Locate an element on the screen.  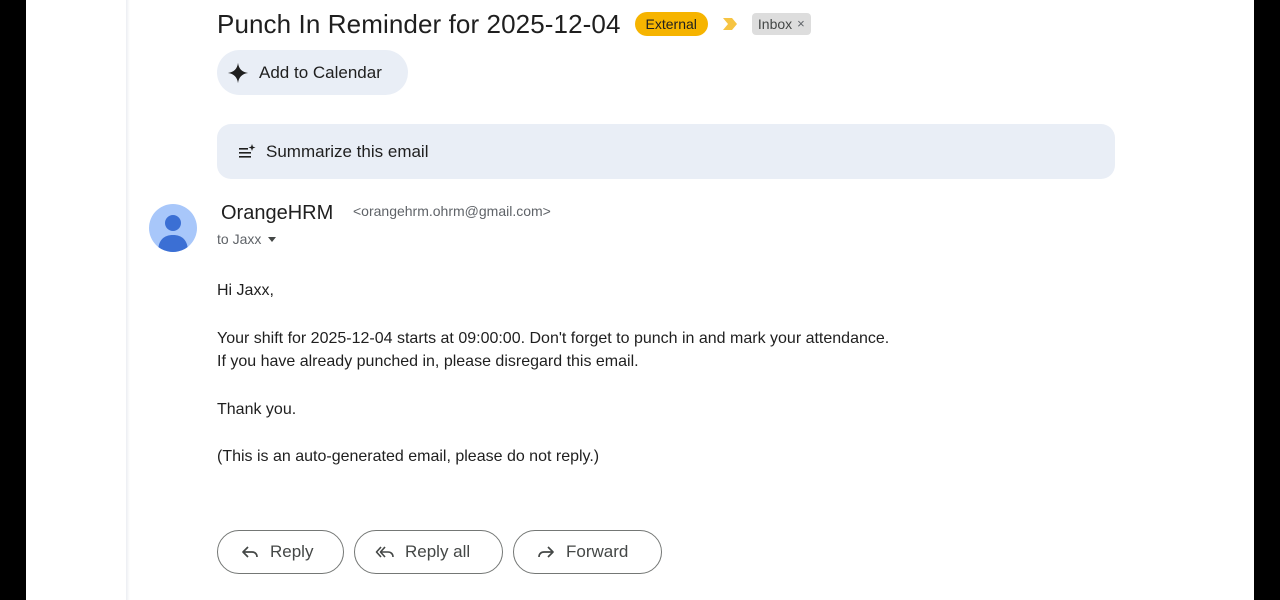
reply-all-button: Reply all is located at coordinates (428, 552).